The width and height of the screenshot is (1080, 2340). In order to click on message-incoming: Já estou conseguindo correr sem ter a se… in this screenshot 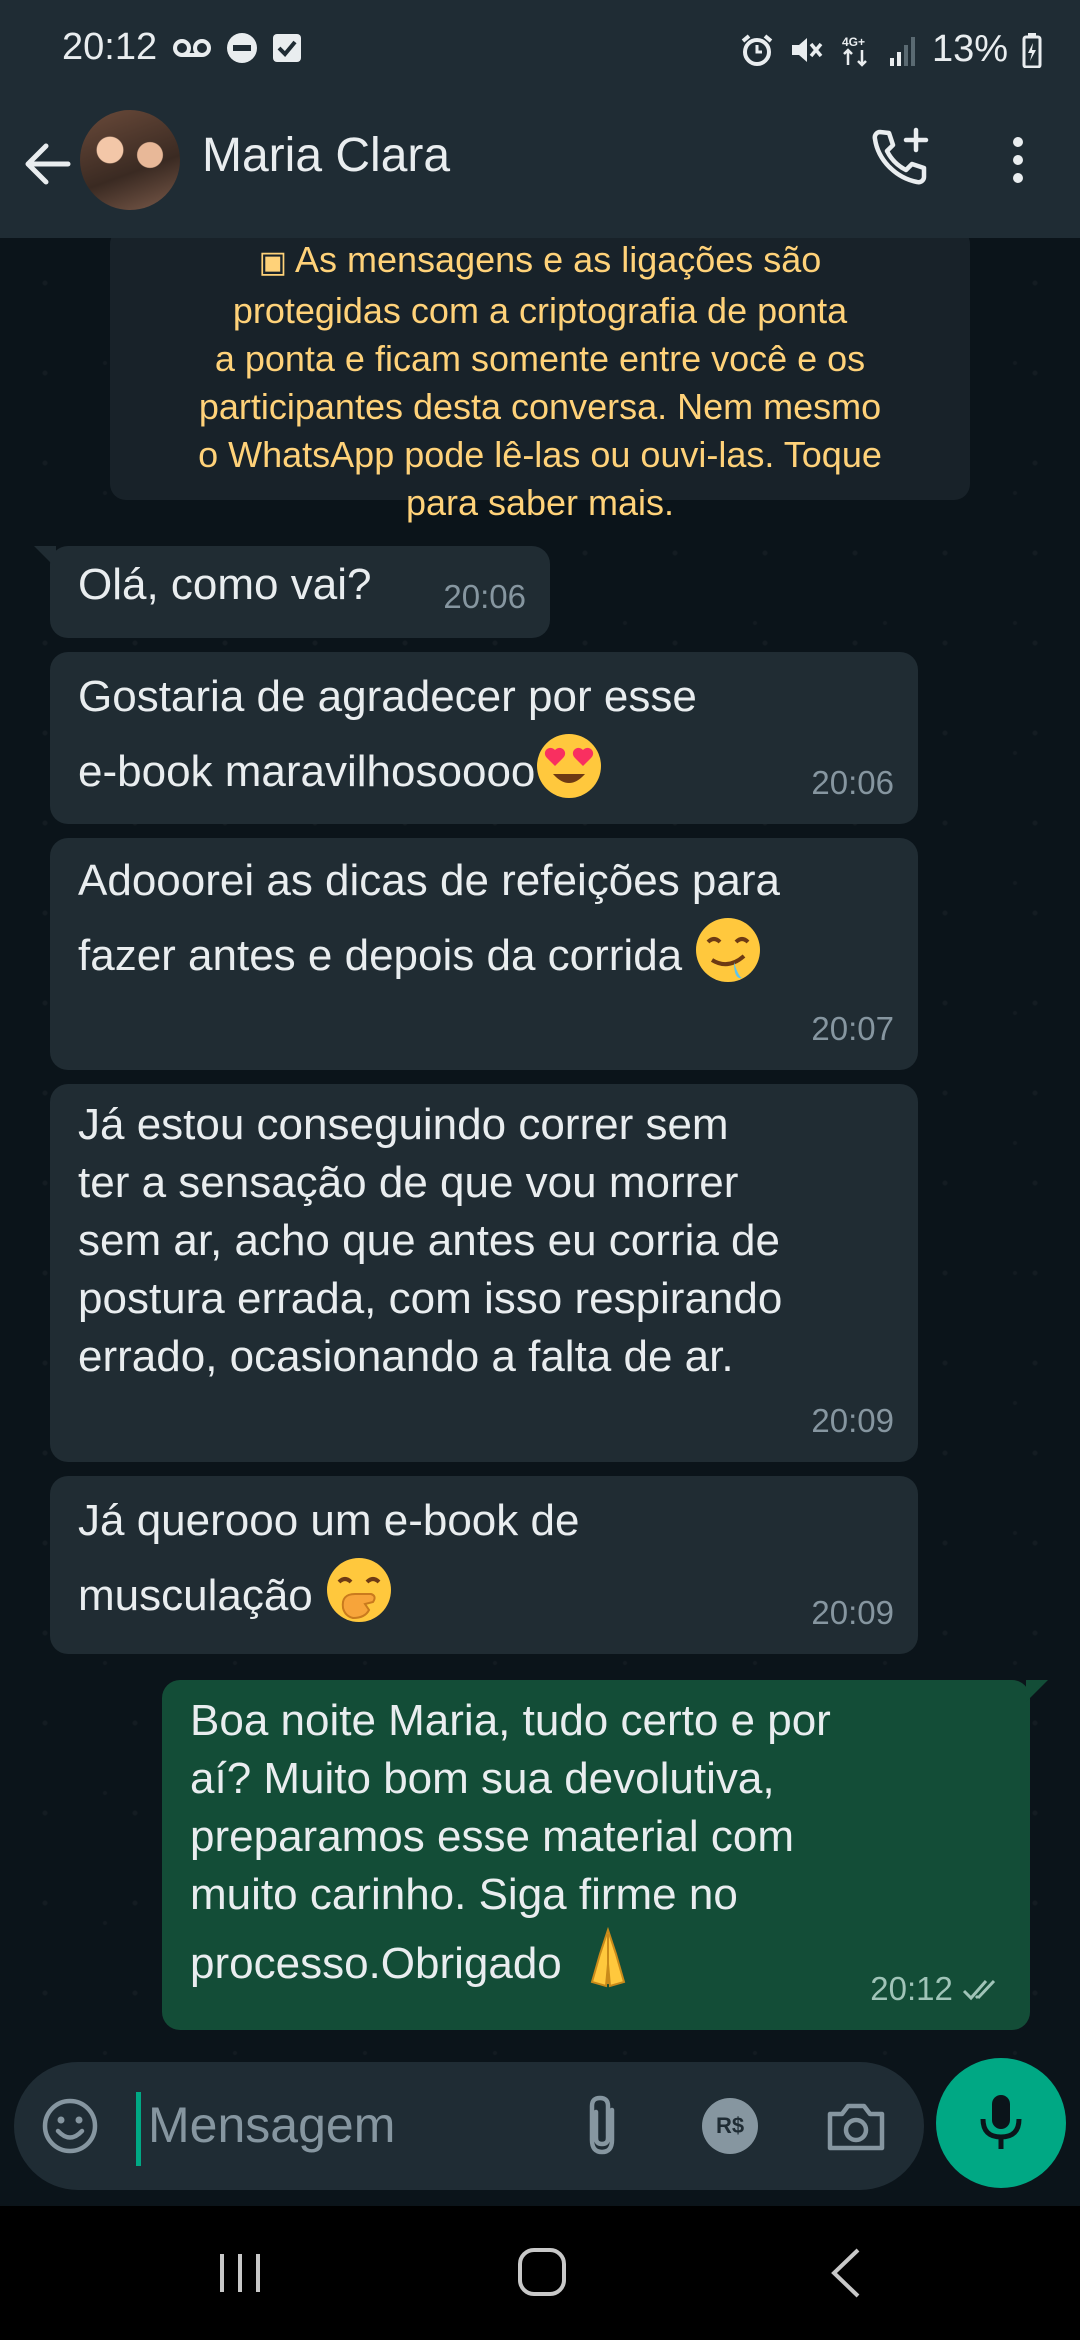, I will do `click(484, 1273)`.